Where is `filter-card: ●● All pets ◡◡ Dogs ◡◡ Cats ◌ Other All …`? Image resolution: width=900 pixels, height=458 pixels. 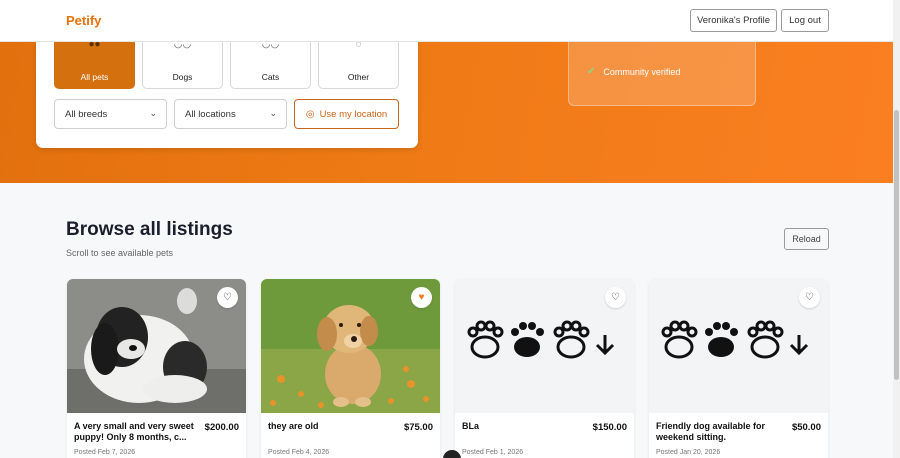
filter-card: ●● All pets ◡◡ Dogs ◡◡ Cats ◌ Other All … is located at coordinates (227, 93).